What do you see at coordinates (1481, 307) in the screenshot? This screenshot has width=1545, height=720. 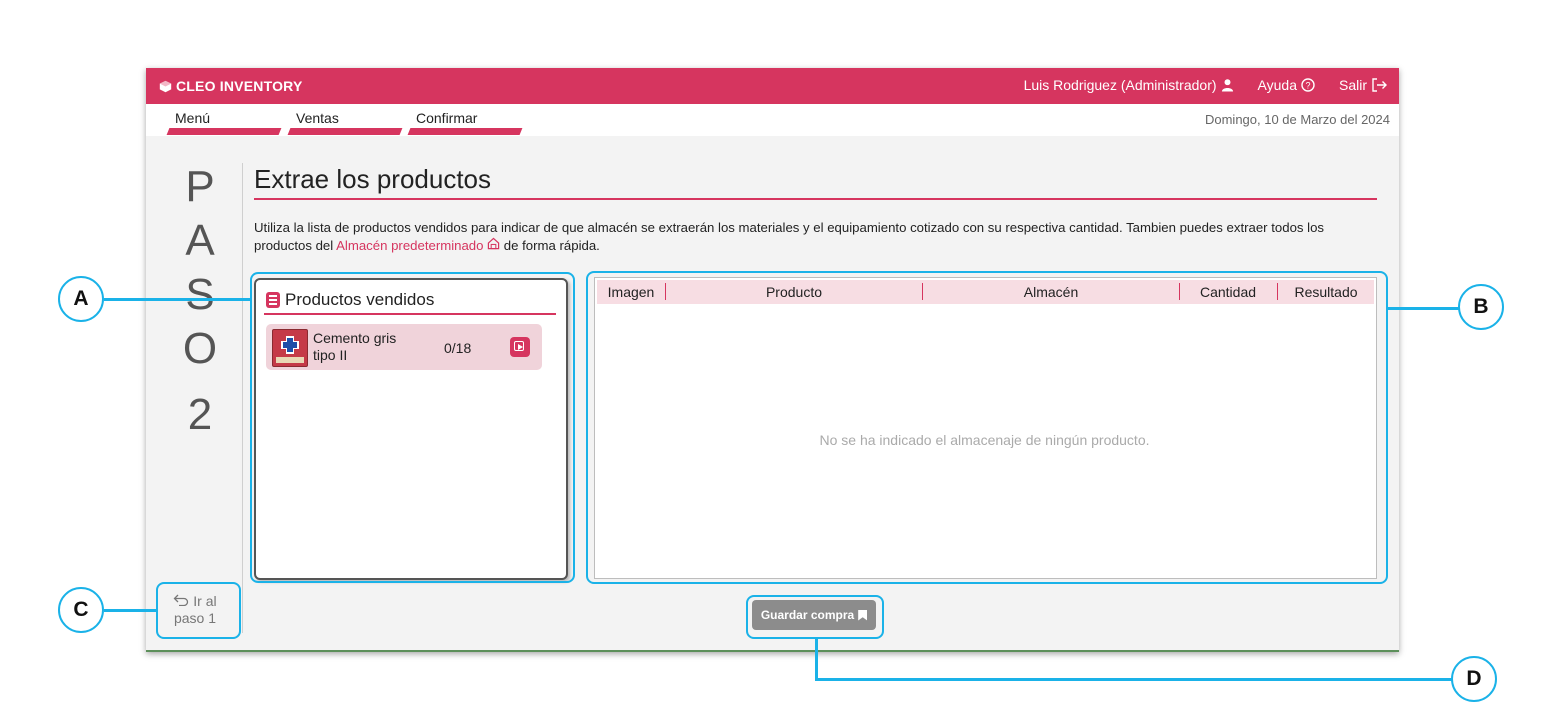 I see `callout-b: B` at bounding box center [1481, 307].